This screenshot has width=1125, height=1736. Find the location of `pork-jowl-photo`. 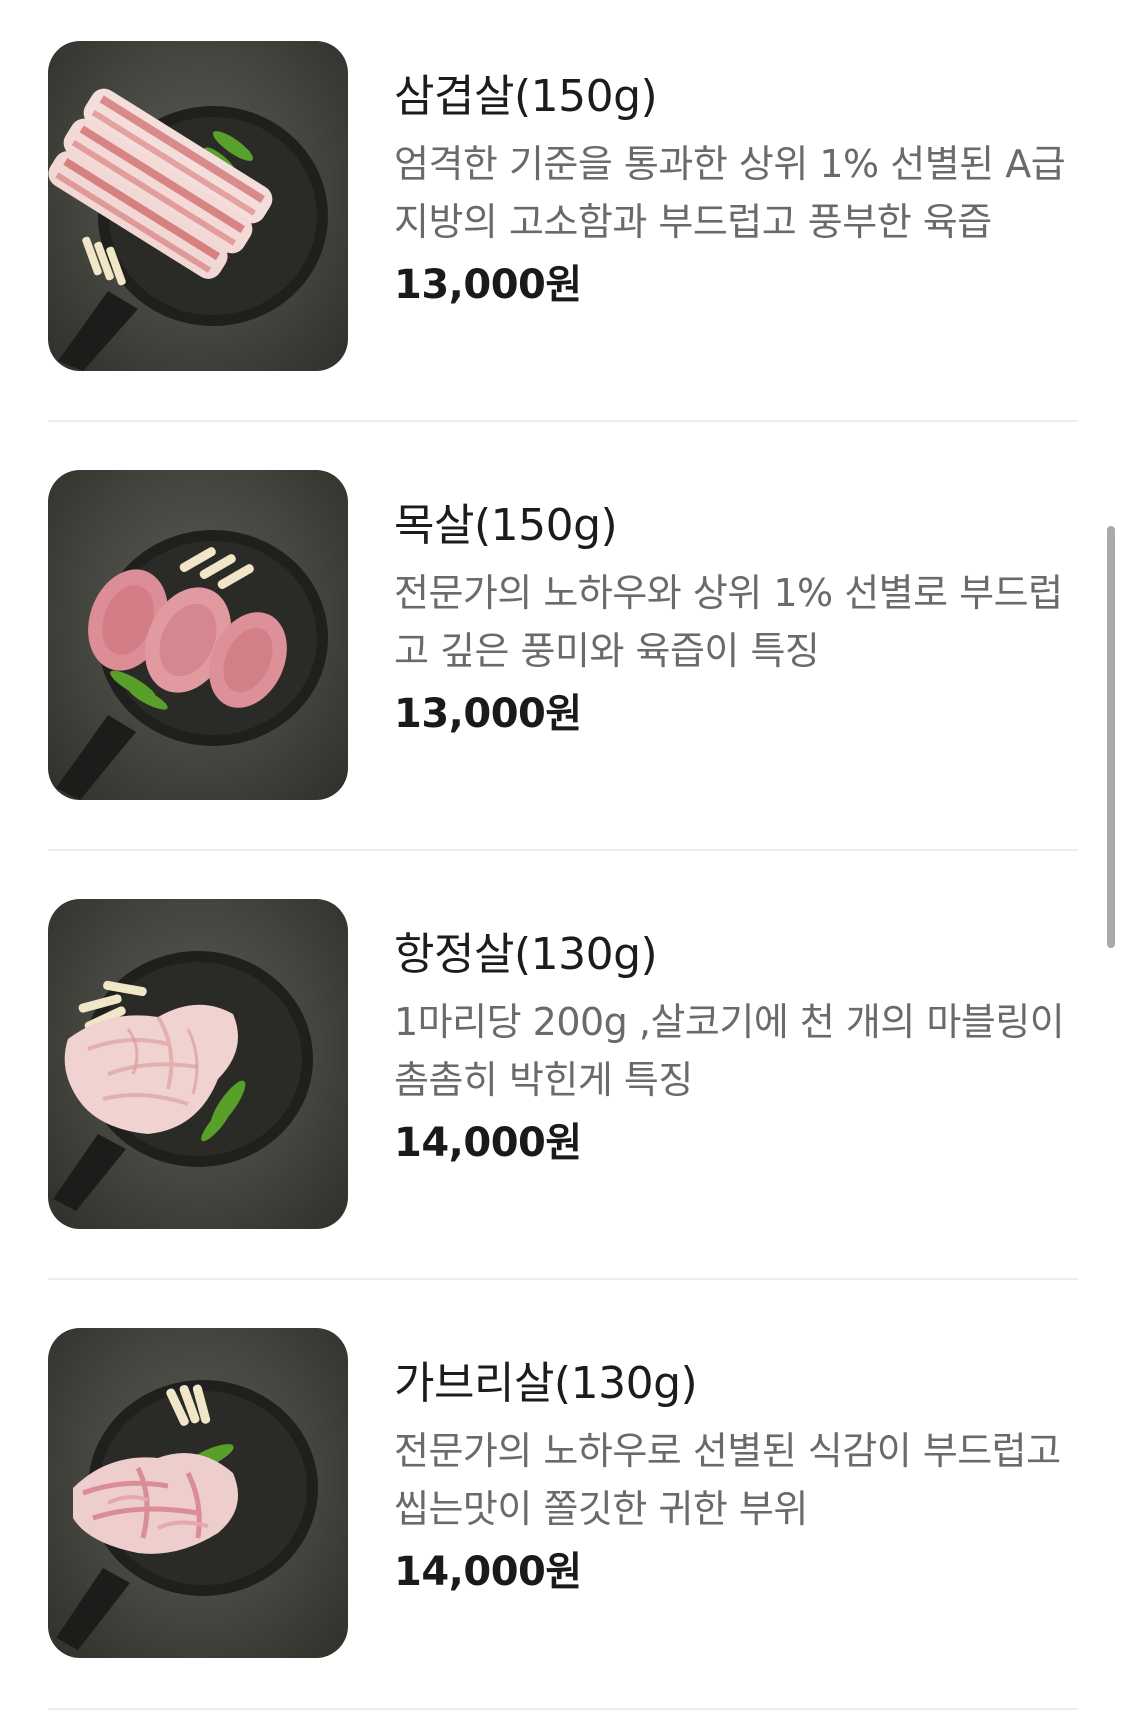

pork-jowl-photo is located at coordinates (183, 1081).